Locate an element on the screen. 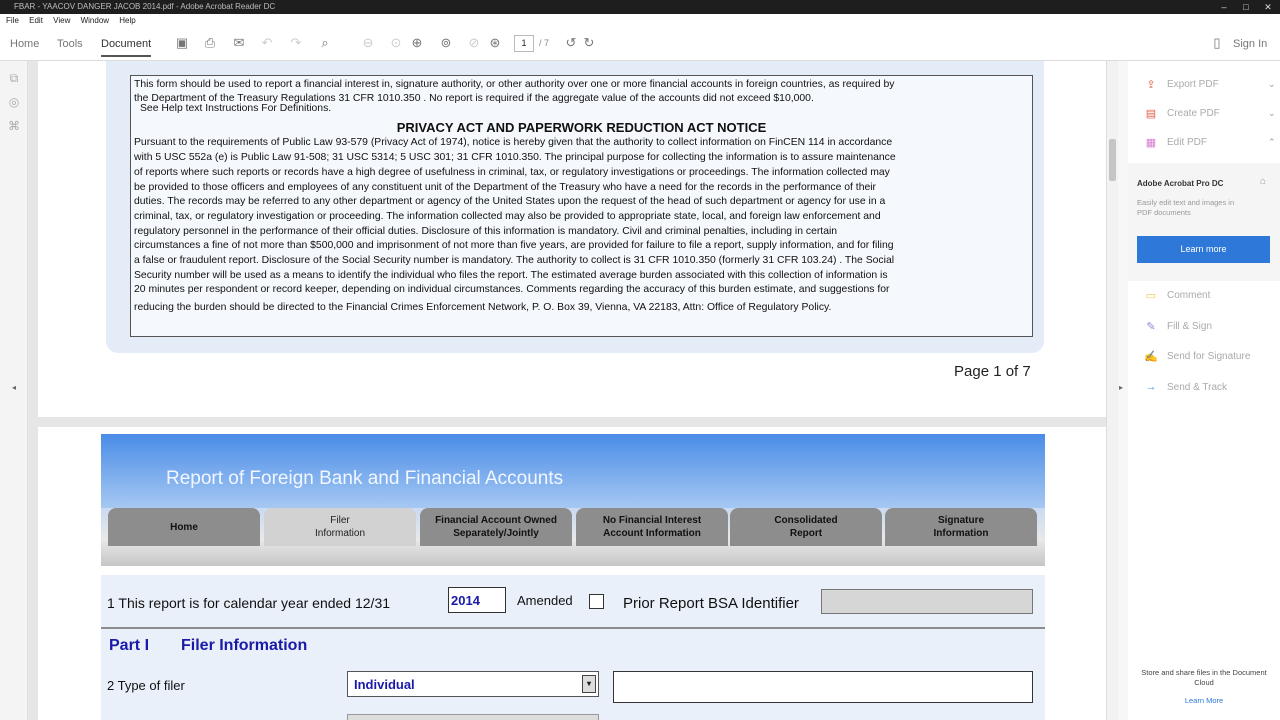 Image resolution: width=1280 pixels, height=720 pixels. search-icon: ⌕ is located at coordinates (325, 43).